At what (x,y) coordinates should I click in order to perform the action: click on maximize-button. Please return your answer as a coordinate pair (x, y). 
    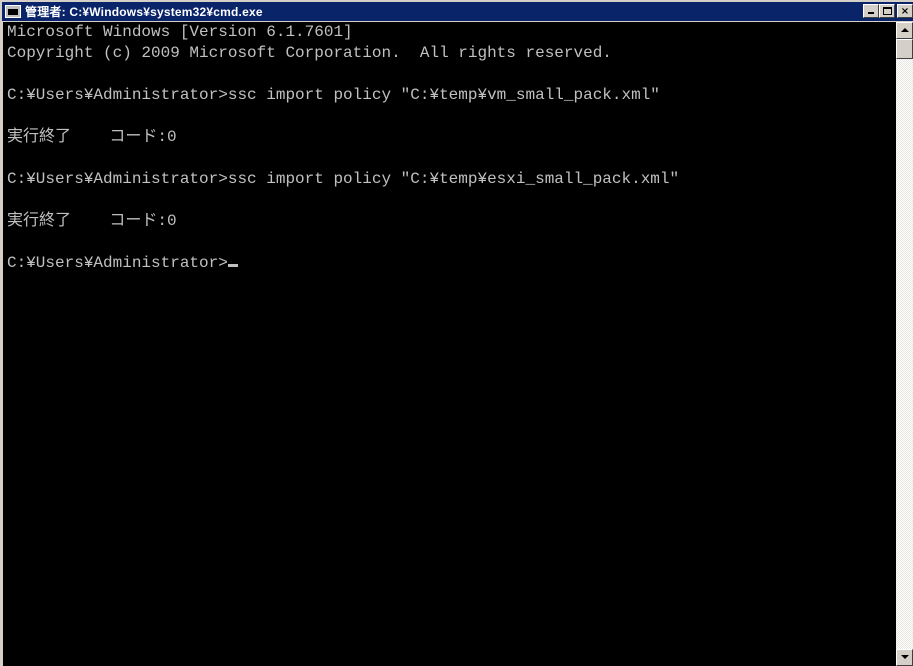
    Looking at the image, I should click on (887, 11).